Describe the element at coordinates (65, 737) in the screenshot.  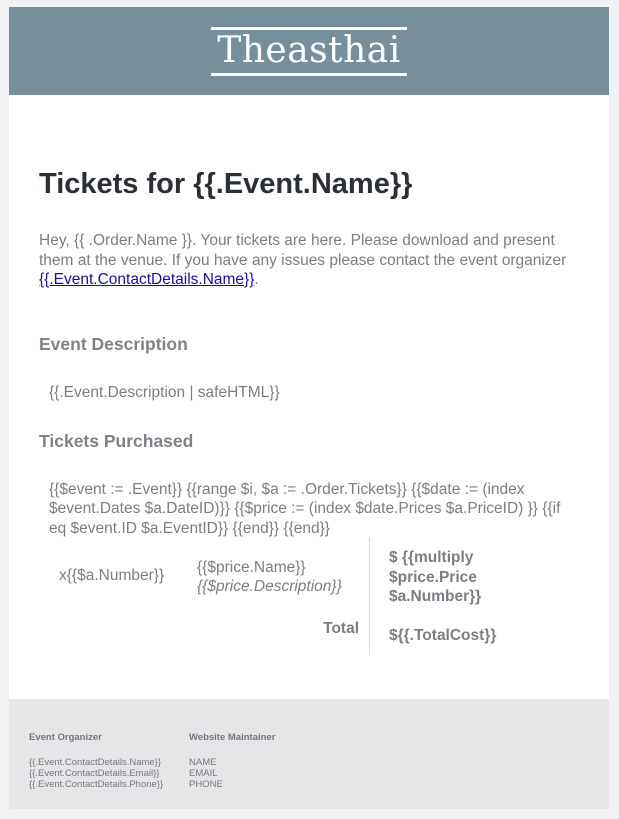
I see `organizer-heading: Event Organizer` at that location.